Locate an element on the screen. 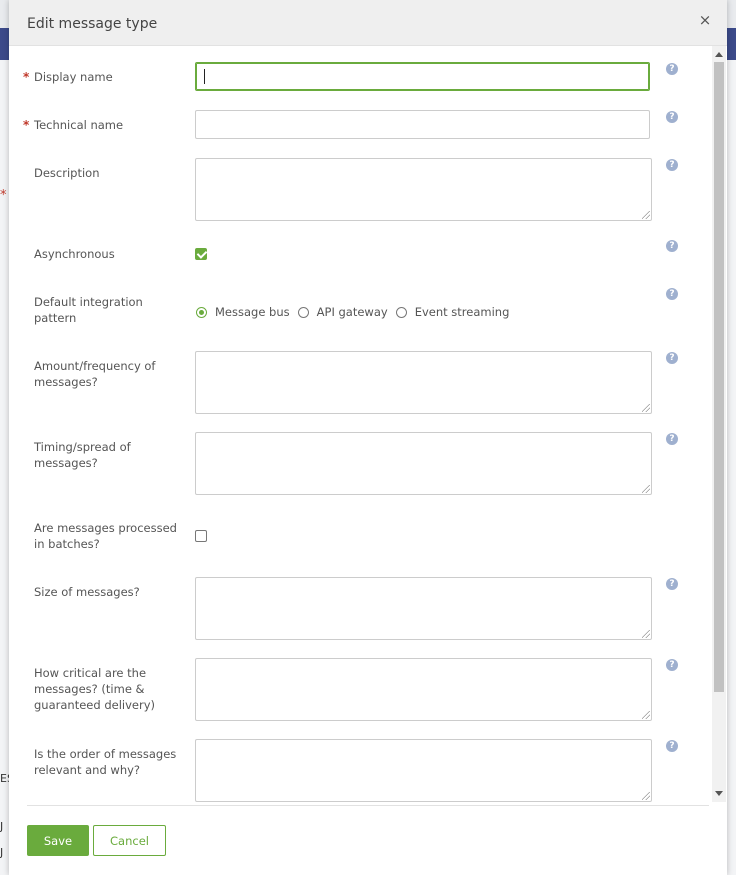 The image size is (736, 875). technical-name-input is located at coordinates (422, 124).